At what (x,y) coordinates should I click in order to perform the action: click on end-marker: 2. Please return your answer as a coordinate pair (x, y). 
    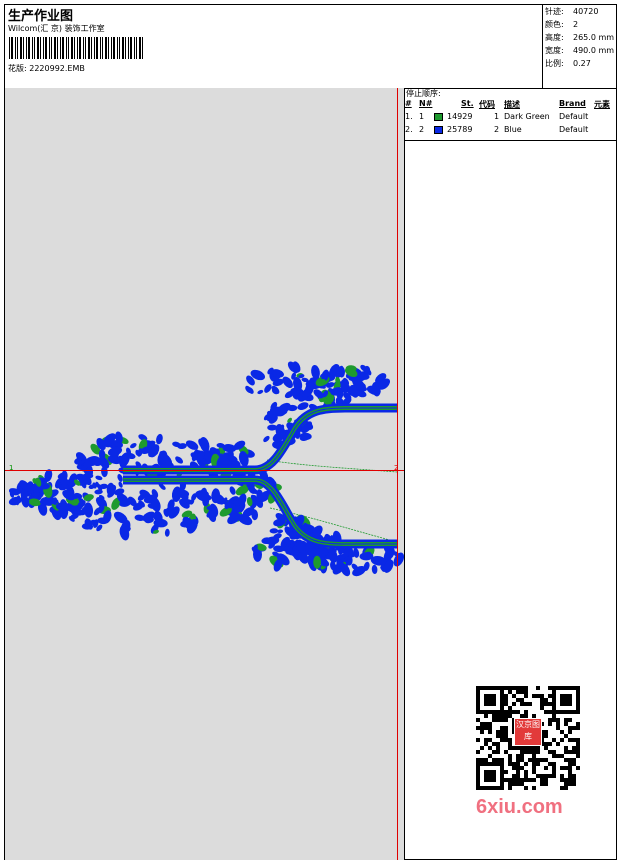
    Looking at the image, I should click on (396, 468).